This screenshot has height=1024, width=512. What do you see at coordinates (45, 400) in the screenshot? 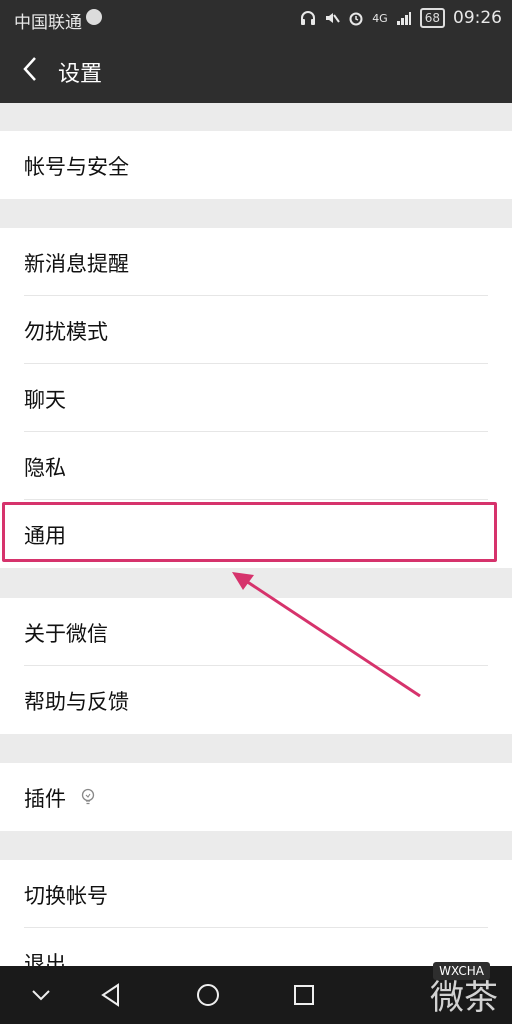
I see `menu-item-label: 聊天` at bounding box center [45, 400].